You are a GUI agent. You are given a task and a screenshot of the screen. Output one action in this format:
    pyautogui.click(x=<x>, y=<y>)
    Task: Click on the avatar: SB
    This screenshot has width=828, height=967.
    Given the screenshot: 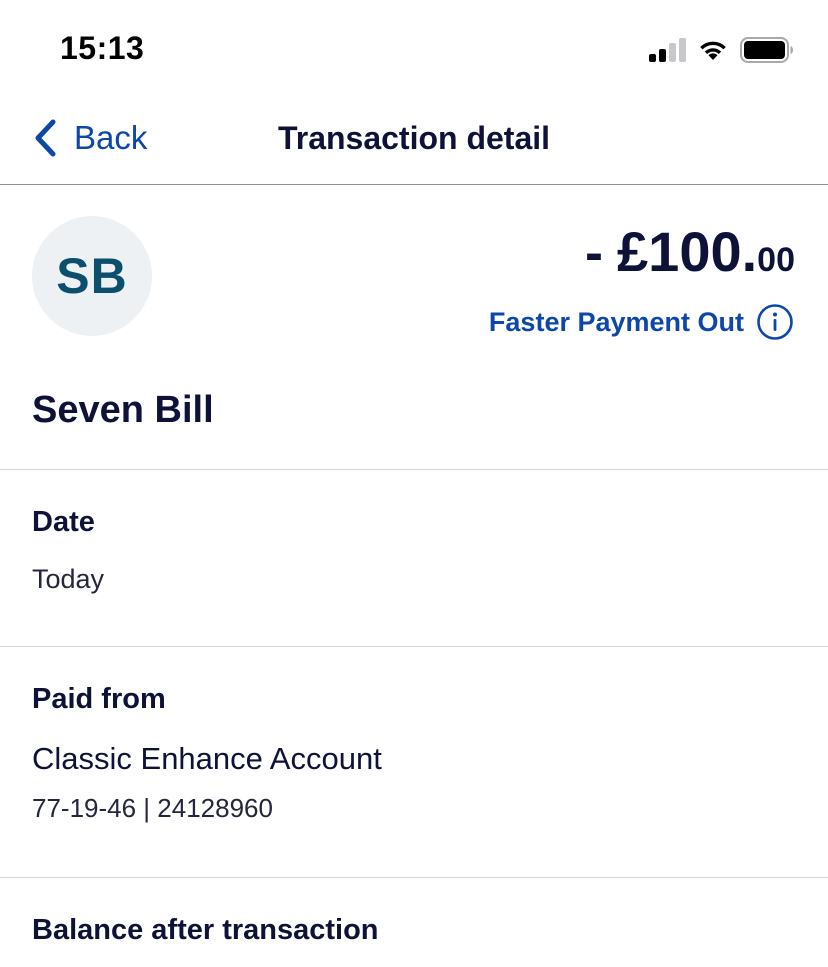 What is the action you would take?
    pyautogui.click(x=92, y=276)
    